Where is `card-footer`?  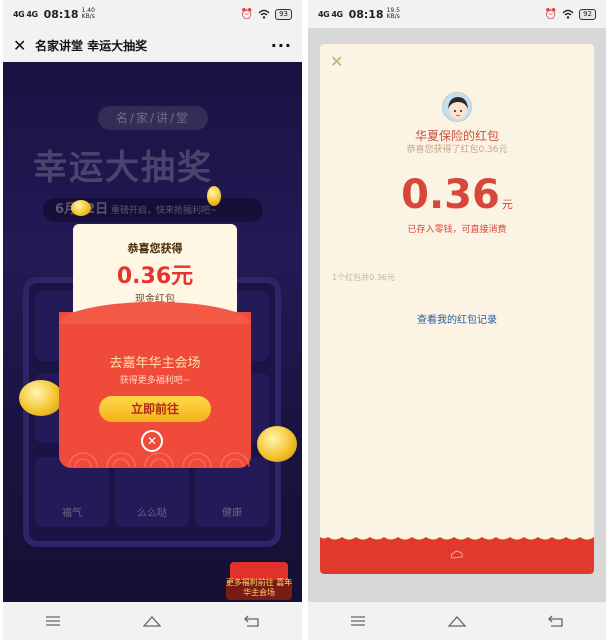 card-footer is located at coordinates (457, 553).